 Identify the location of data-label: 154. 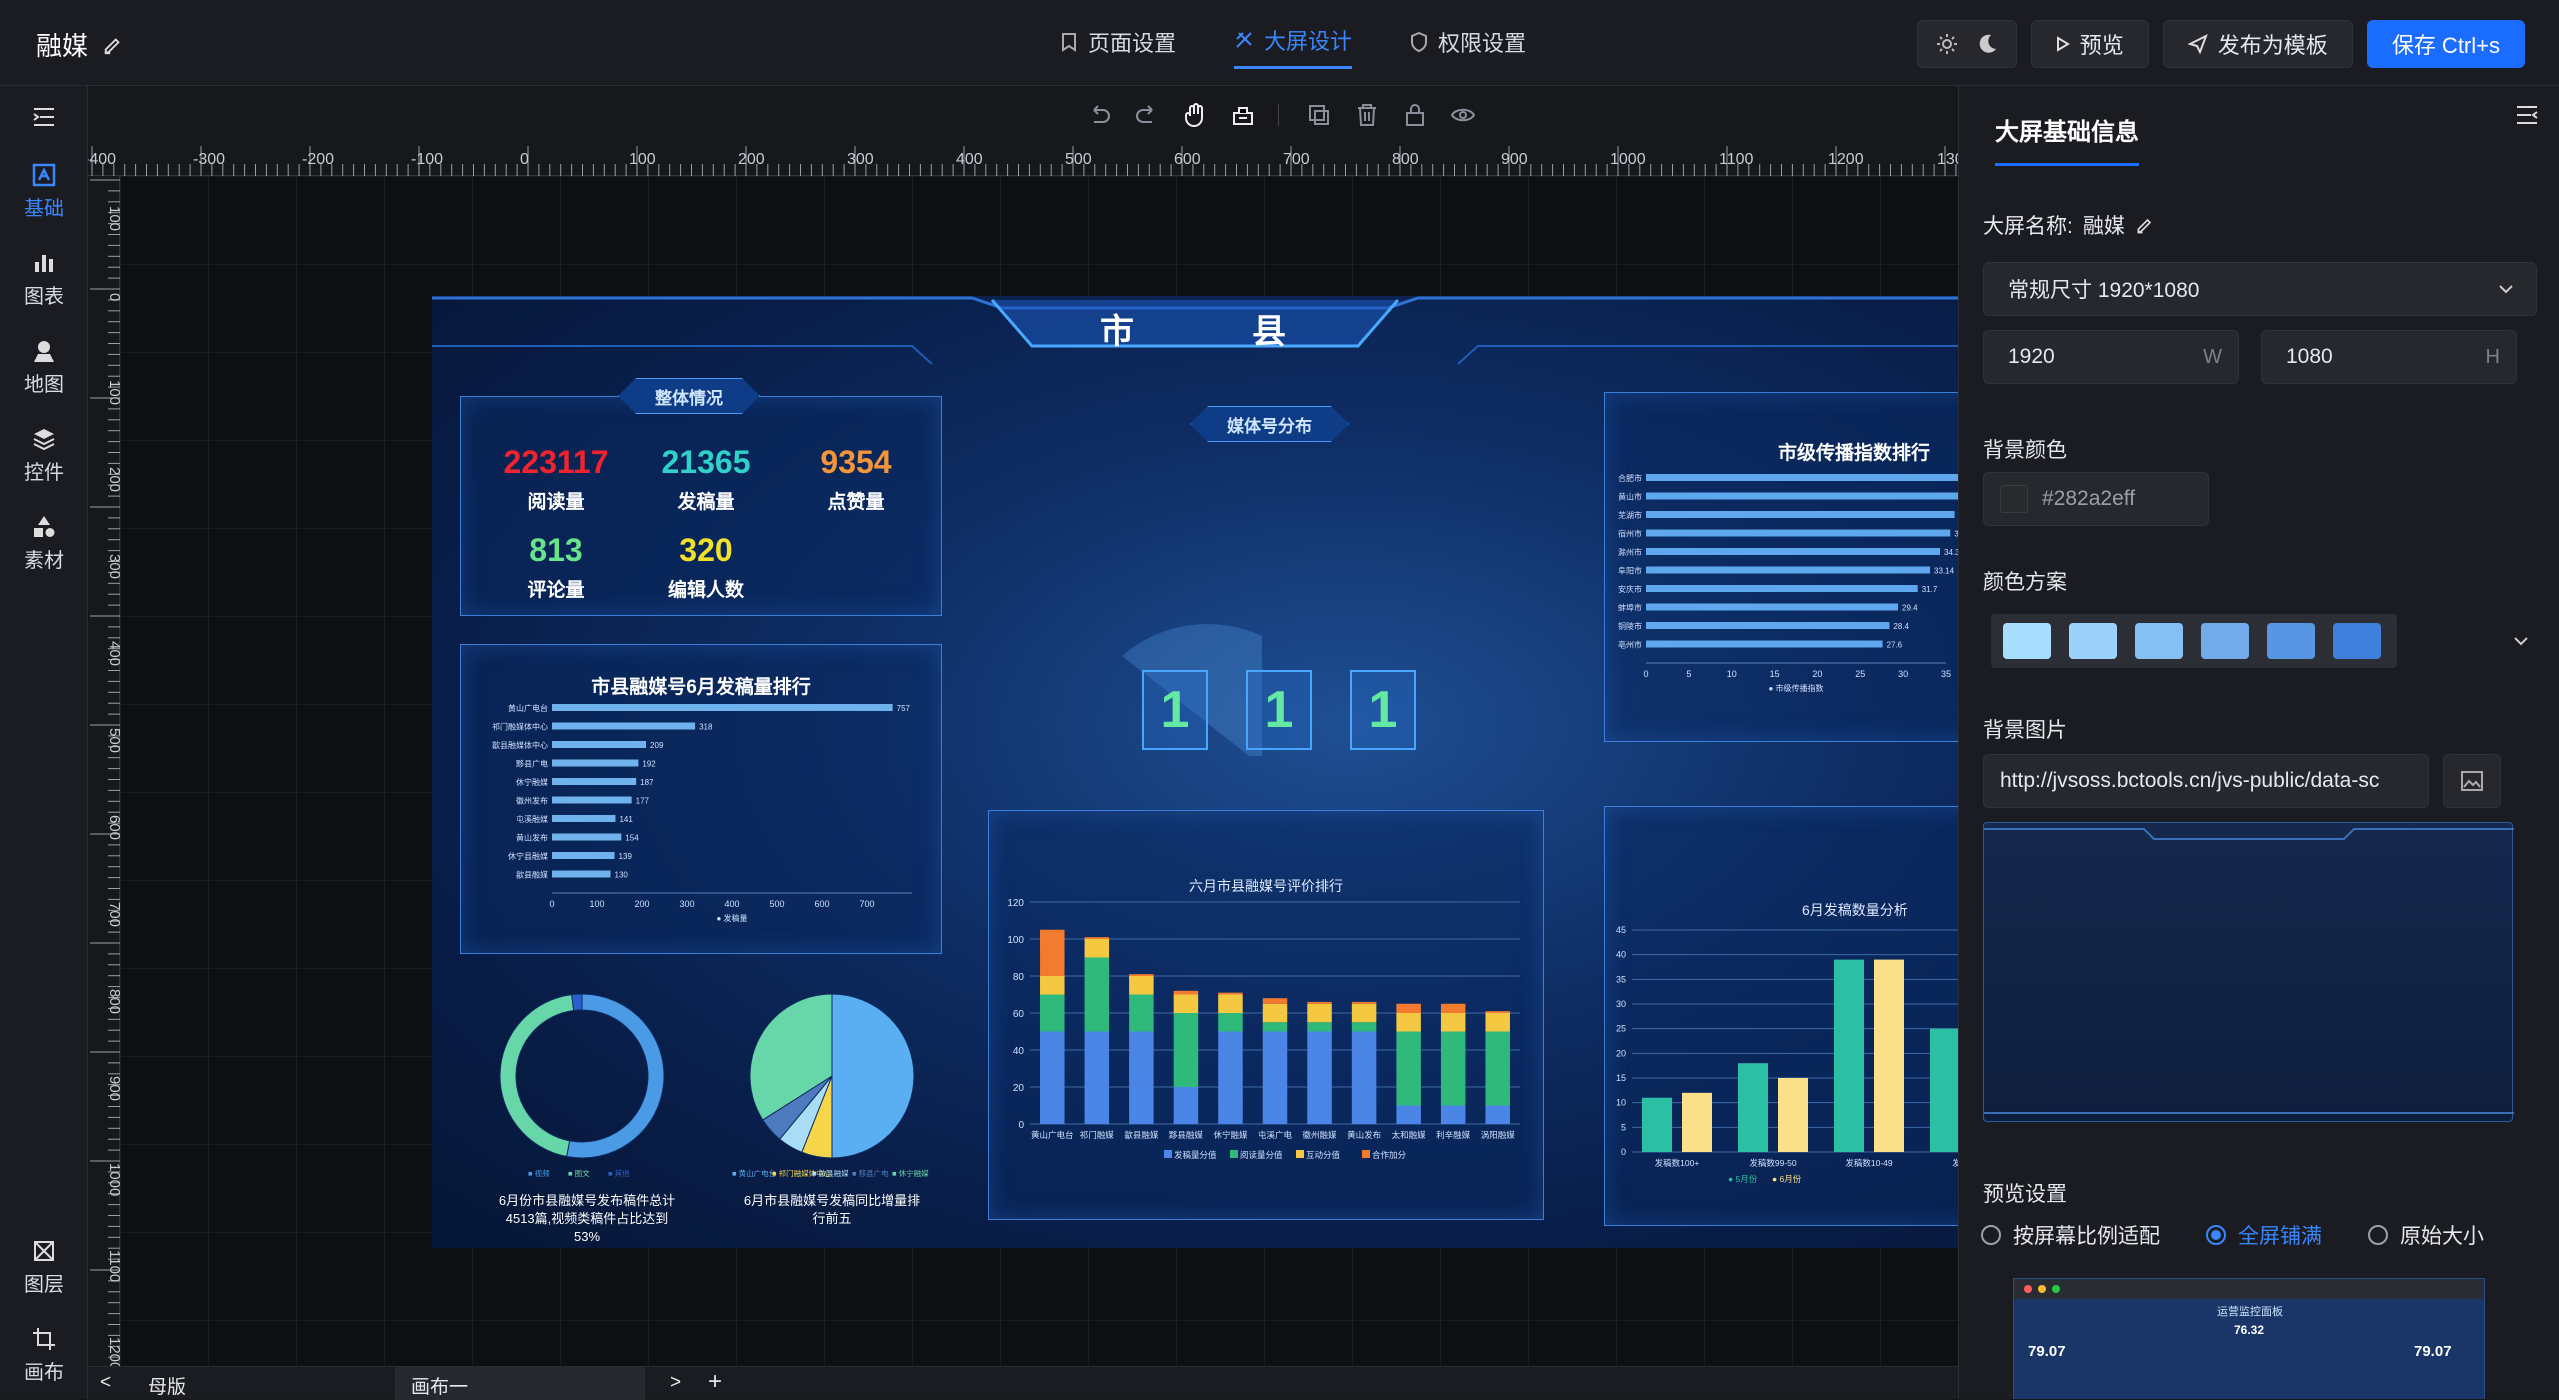
(632, 838).